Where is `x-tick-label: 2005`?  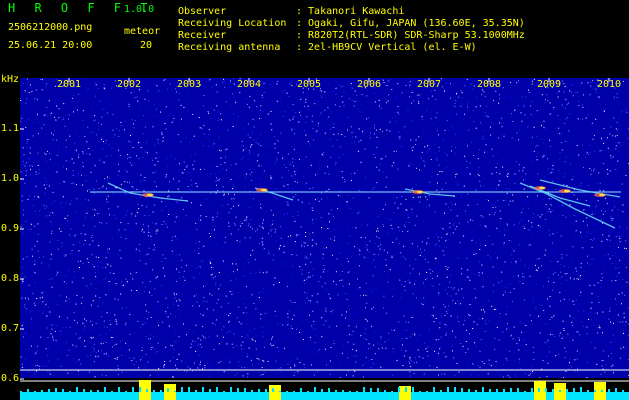
x-tick-label: 2005 is located at coordinates (309, 84).